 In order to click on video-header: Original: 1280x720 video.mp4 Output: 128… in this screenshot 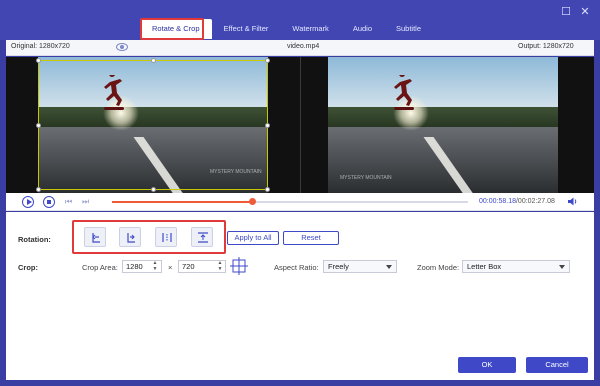, I will do `click(300, 48)`.